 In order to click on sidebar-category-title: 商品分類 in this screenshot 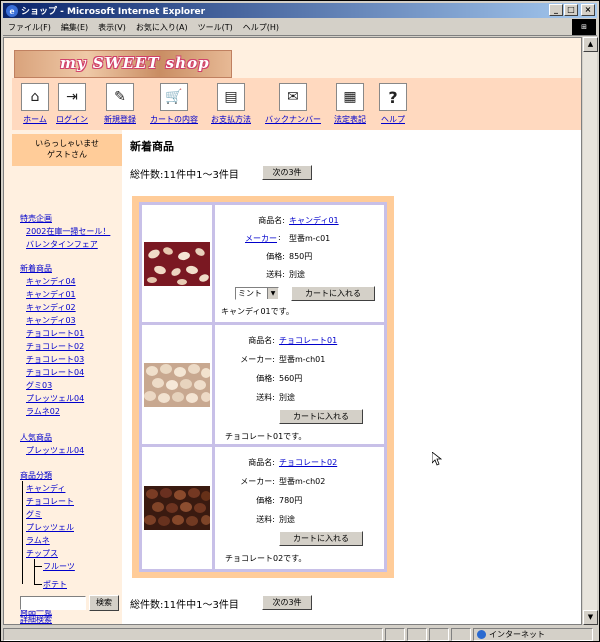, I will do `click(36, 475)`.